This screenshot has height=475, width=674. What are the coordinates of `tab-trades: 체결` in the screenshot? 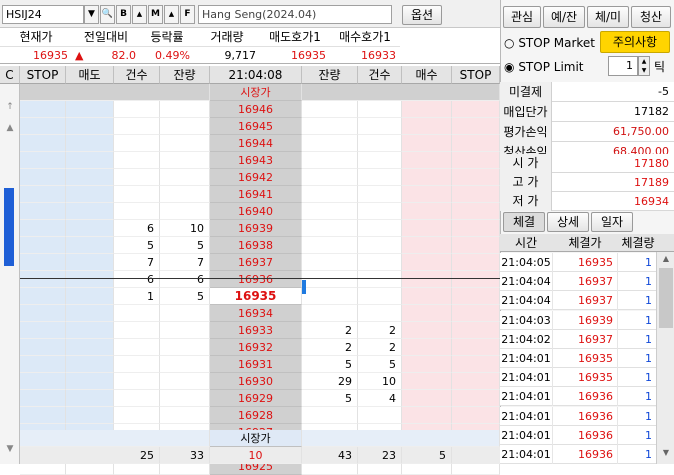 It's located at (524, 222).